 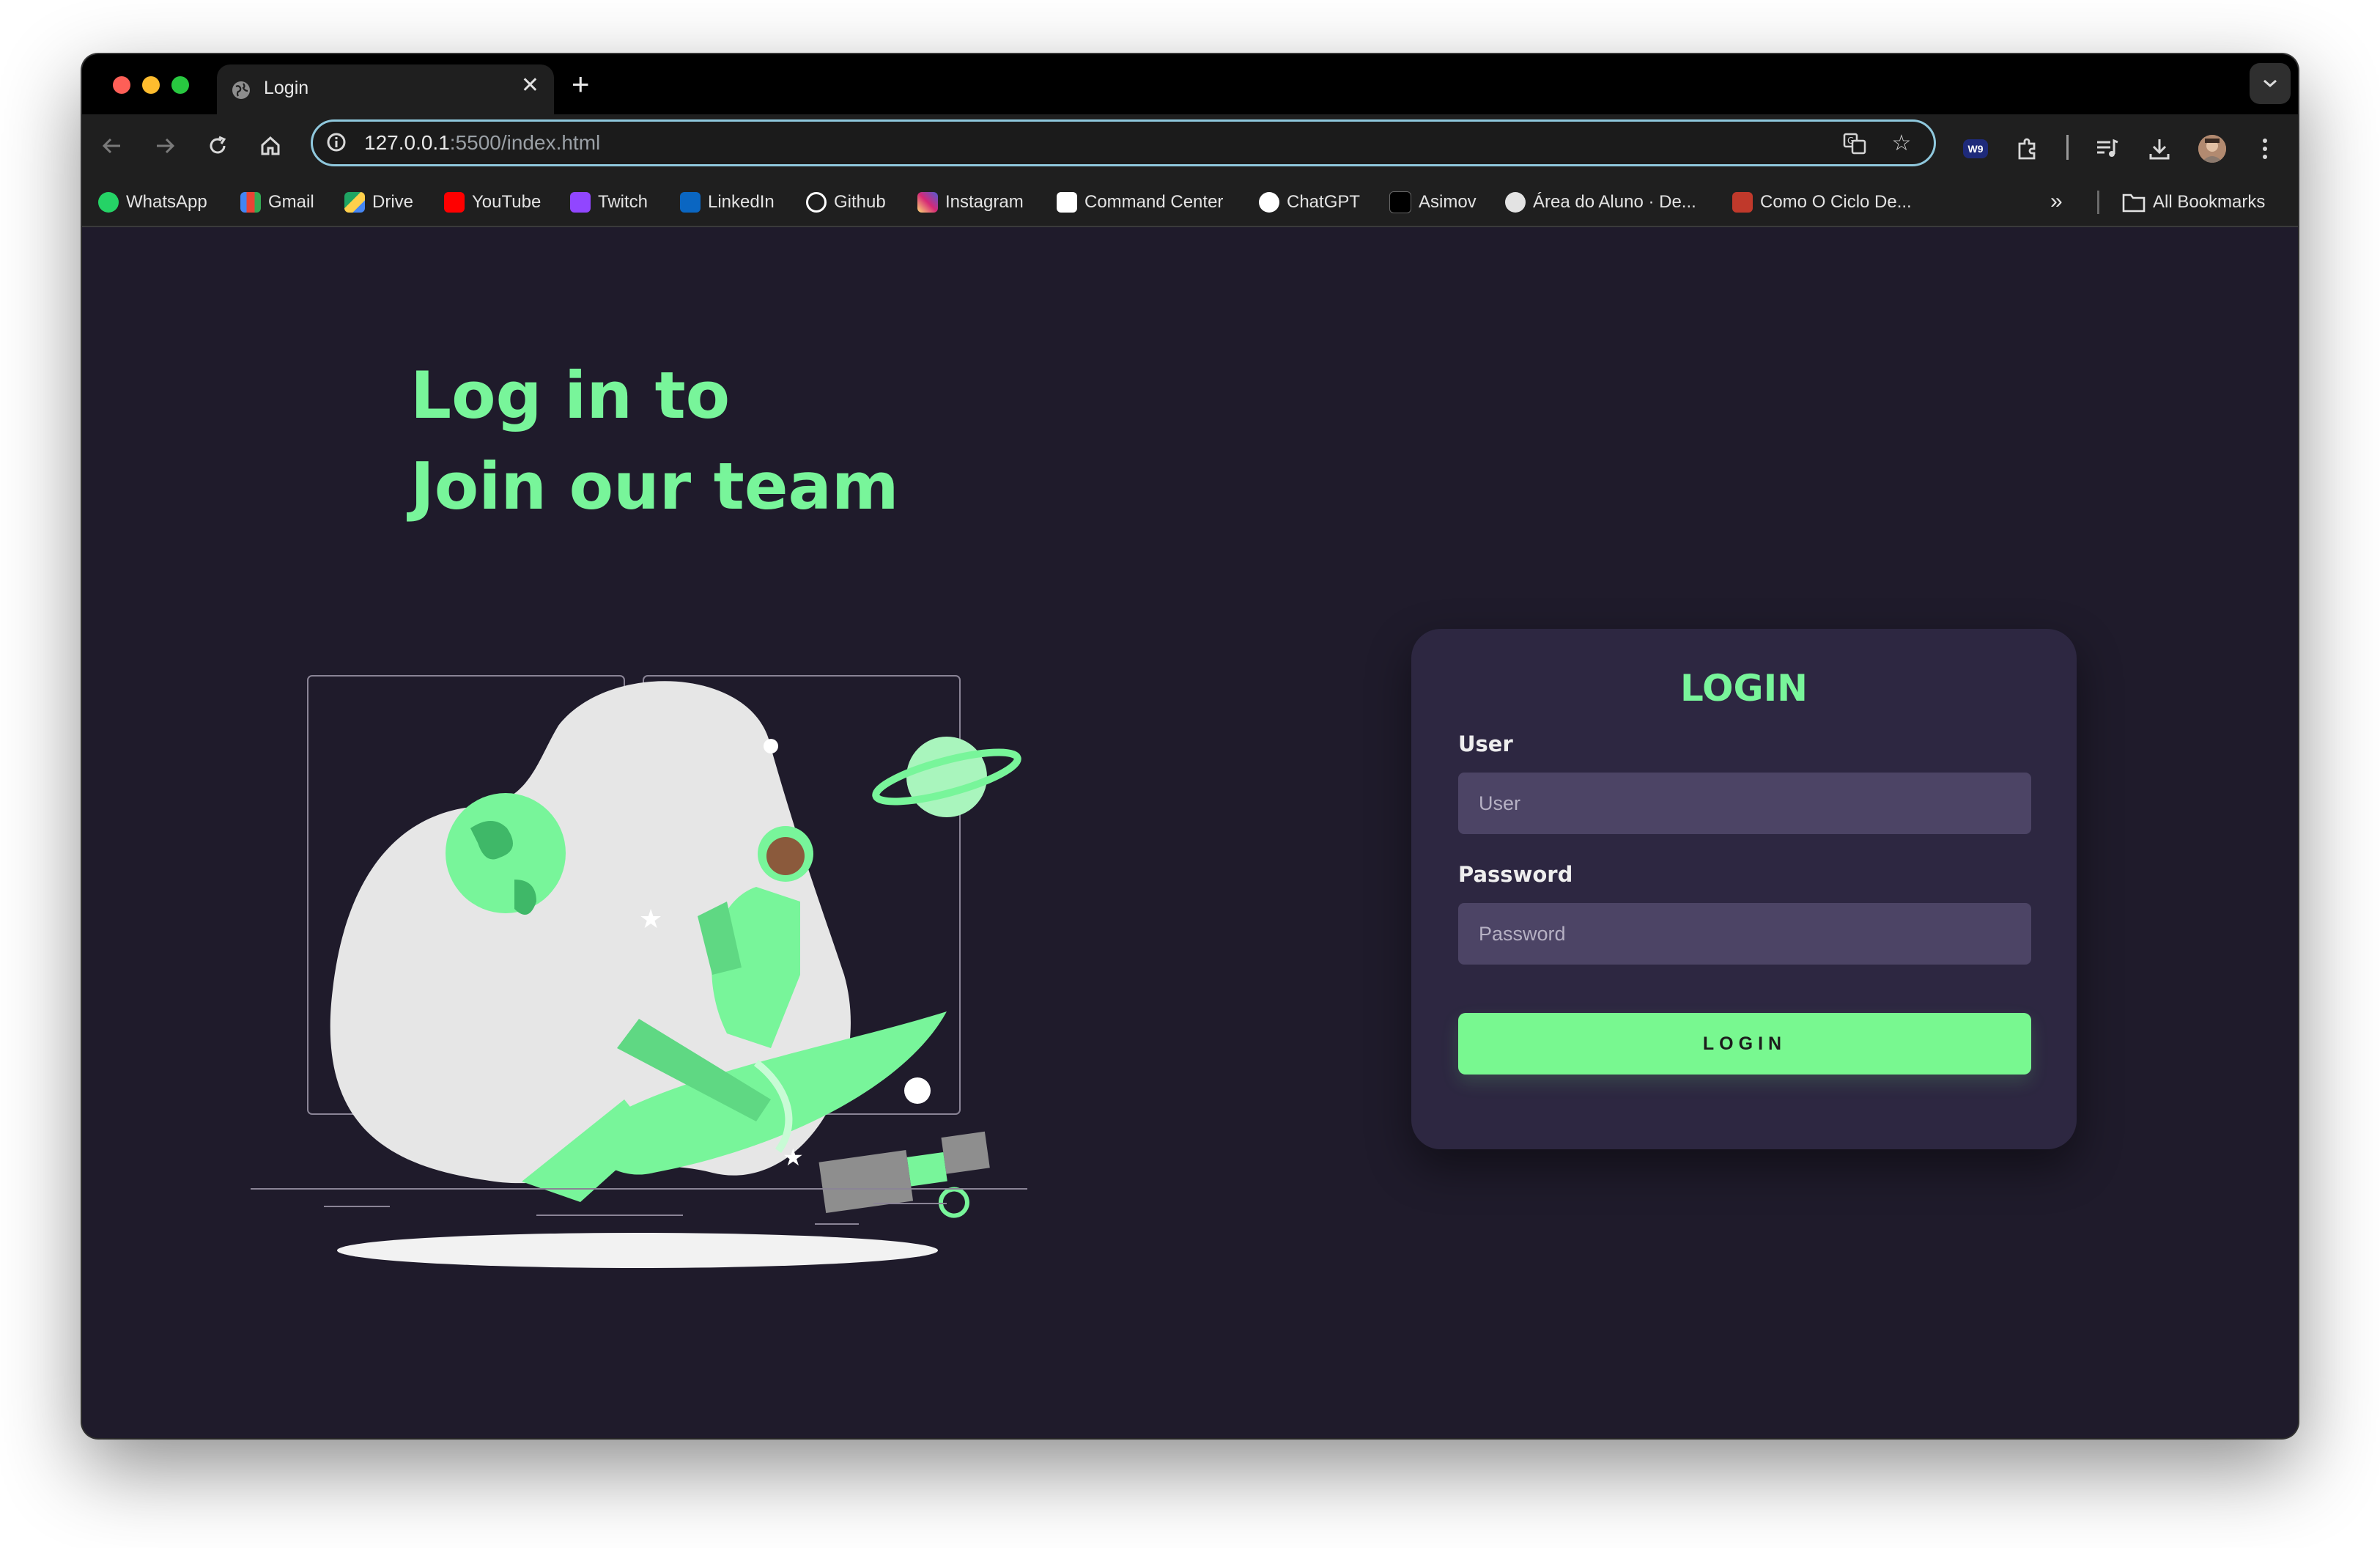 I want to click on user-input, so click(x=1744, y=803).